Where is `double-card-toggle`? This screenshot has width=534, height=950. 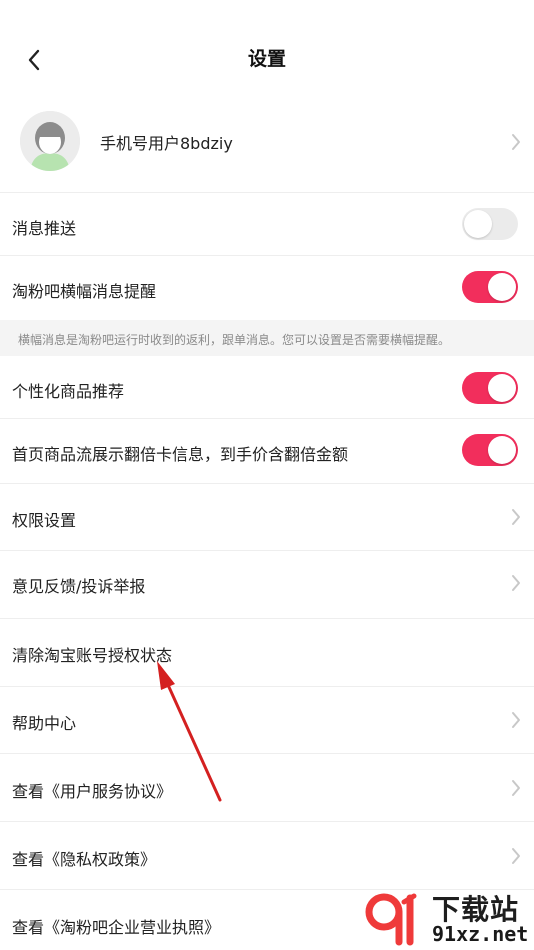
double-card-toggle is located at coordinates (490, 450).